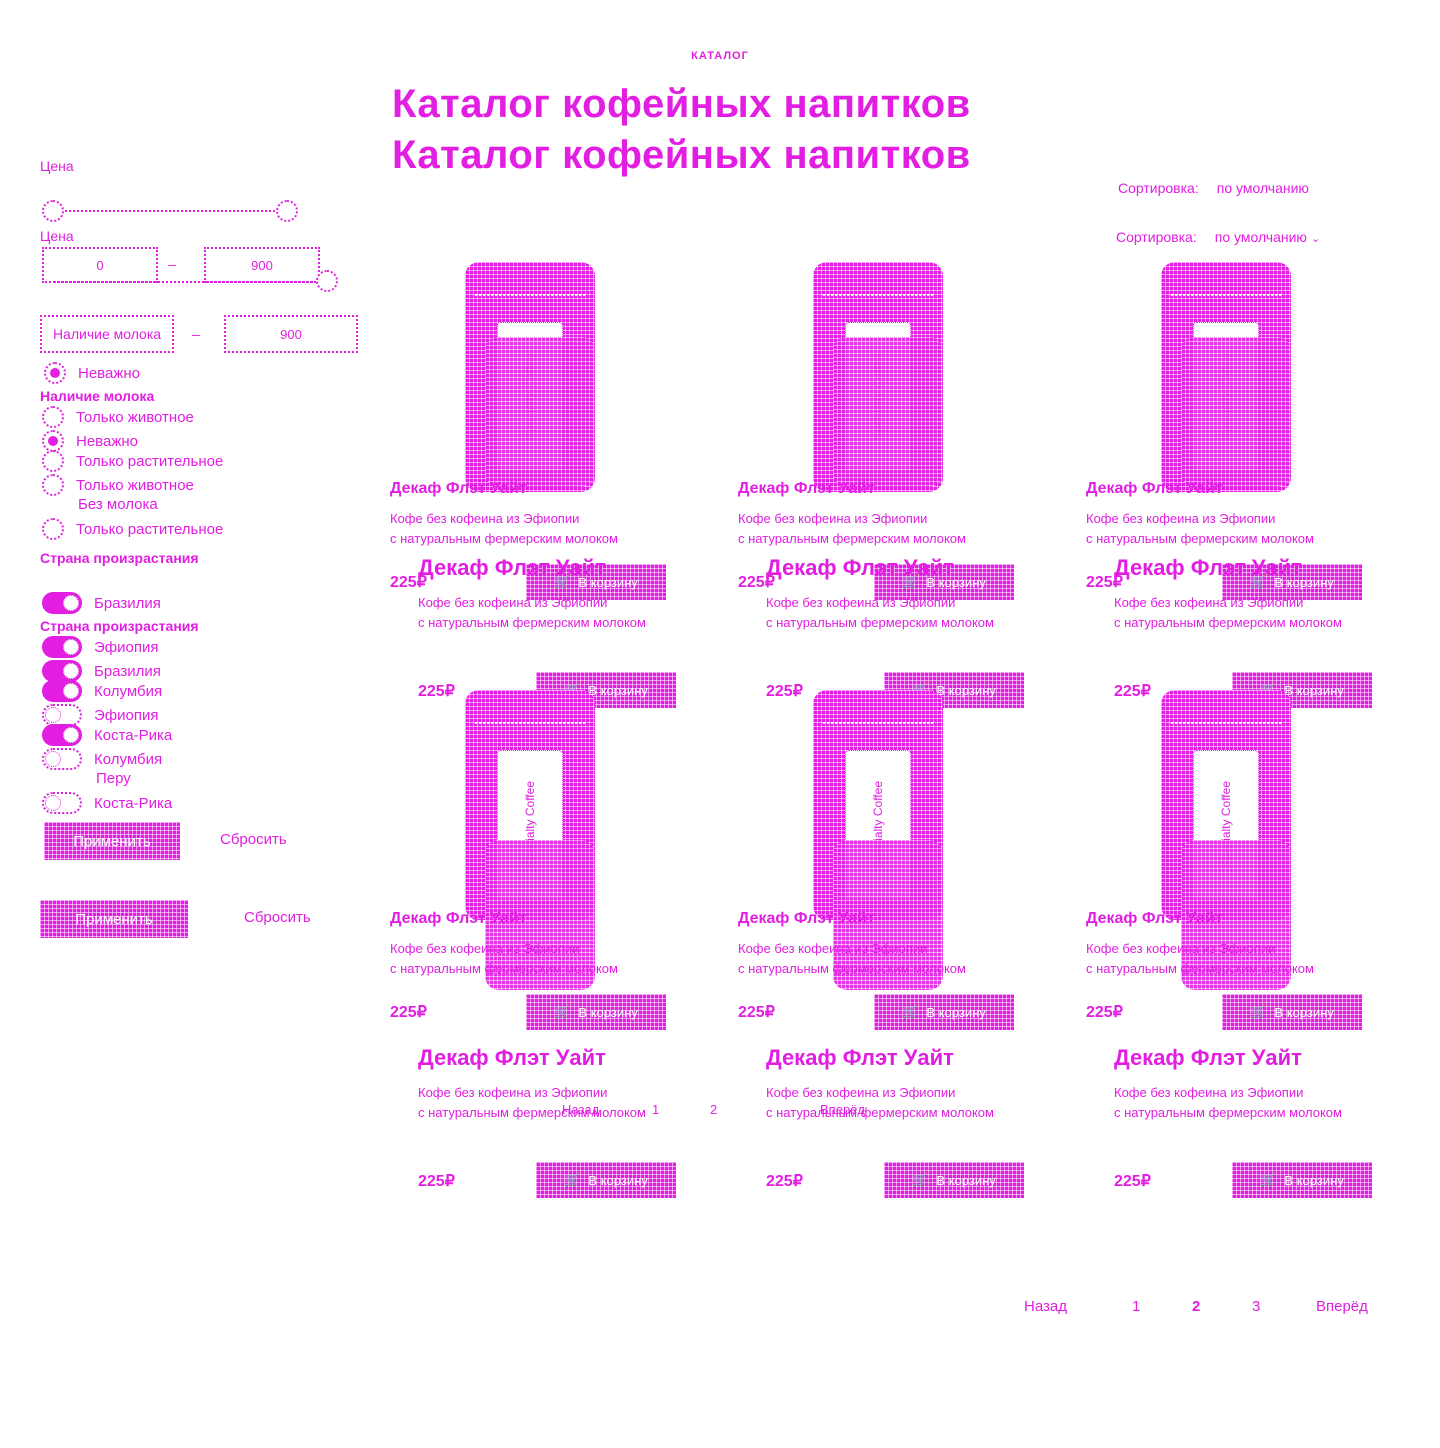 The image size is (1440, 1448). What do you see at coordinates (102, 759) in the screenshot?
I see `country-toggle-colombia: Колумбия` at bounding box center [102, 759].